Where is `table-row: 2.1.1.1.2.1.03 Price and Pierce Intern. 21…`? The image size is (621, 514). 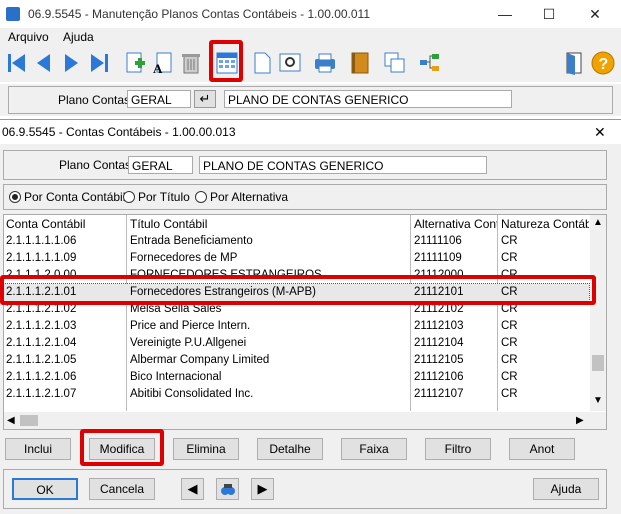
table-row: 2.1.1.1.2.1.03 Price and Pierce Intern. 21… is located at coordinates (296, 326).